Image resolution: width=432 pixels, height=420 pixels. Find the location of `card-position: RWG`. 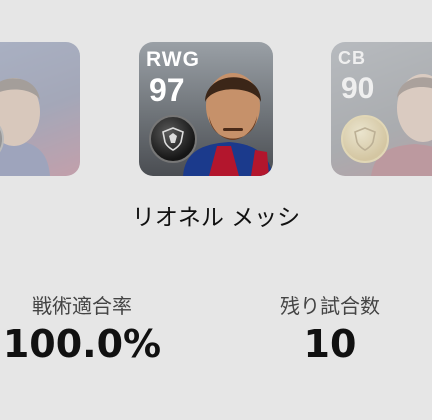

card-position: RWG is located at coordinates (173, 59).